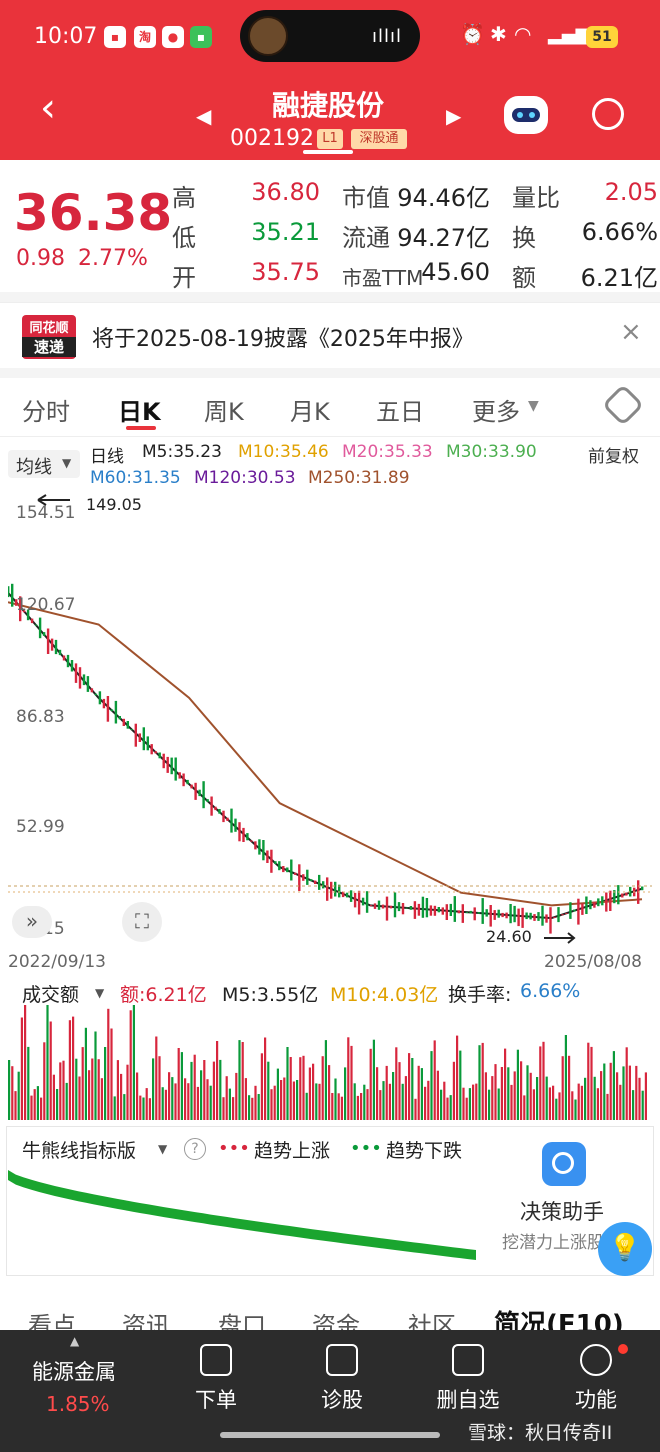  I want to click on nav-functions: 功能, so click(596, 1379).